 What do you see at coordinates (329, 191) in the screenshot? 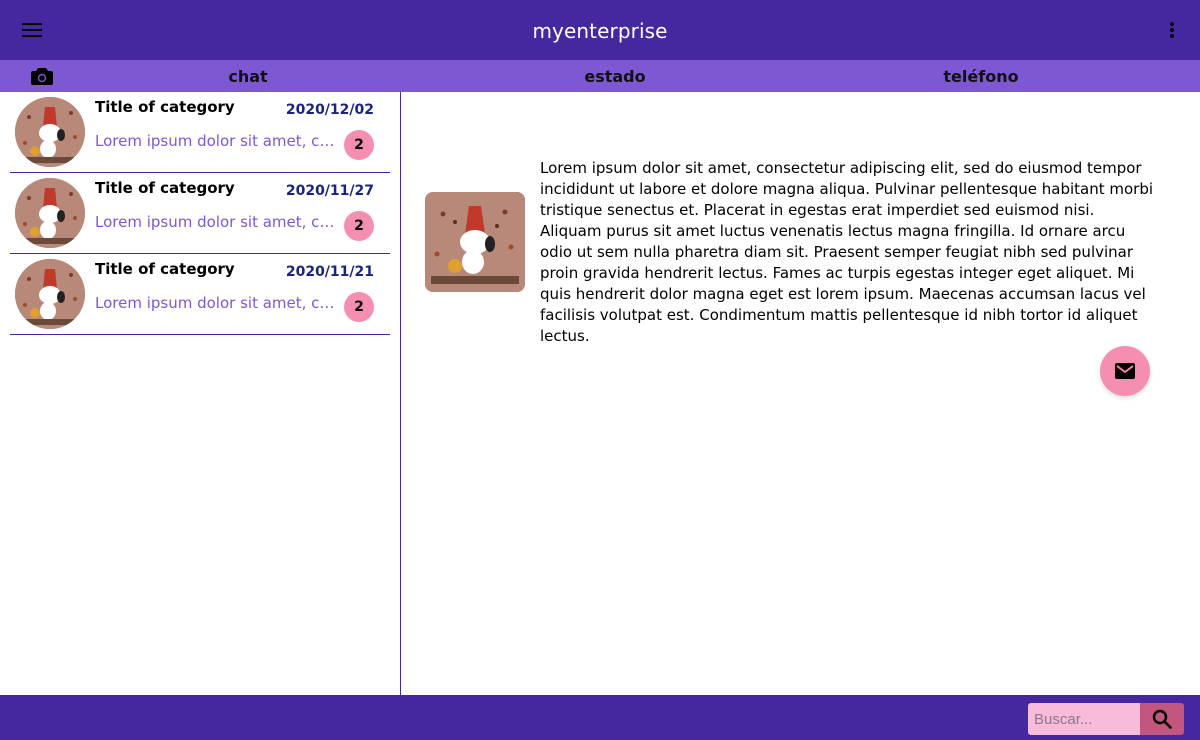
I see `chat-date: 2020/11/27` at bounding box center [329, 191].